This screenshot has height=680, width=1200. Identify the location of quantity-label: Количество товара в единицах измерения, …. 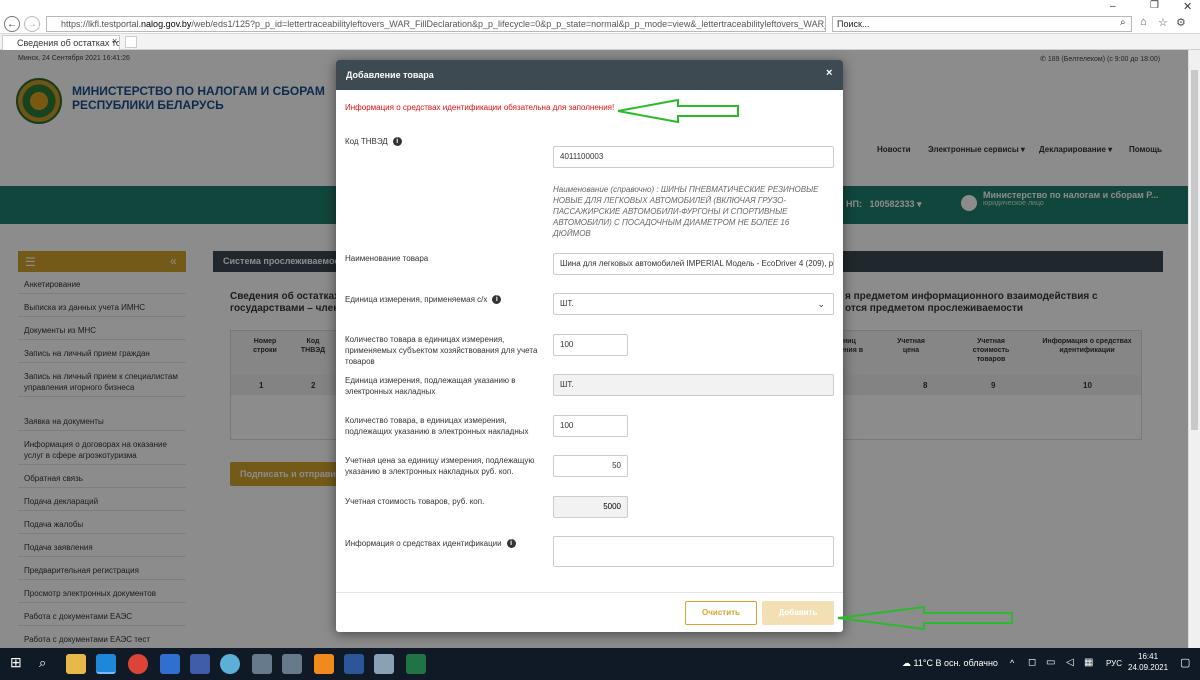
(441, 350).